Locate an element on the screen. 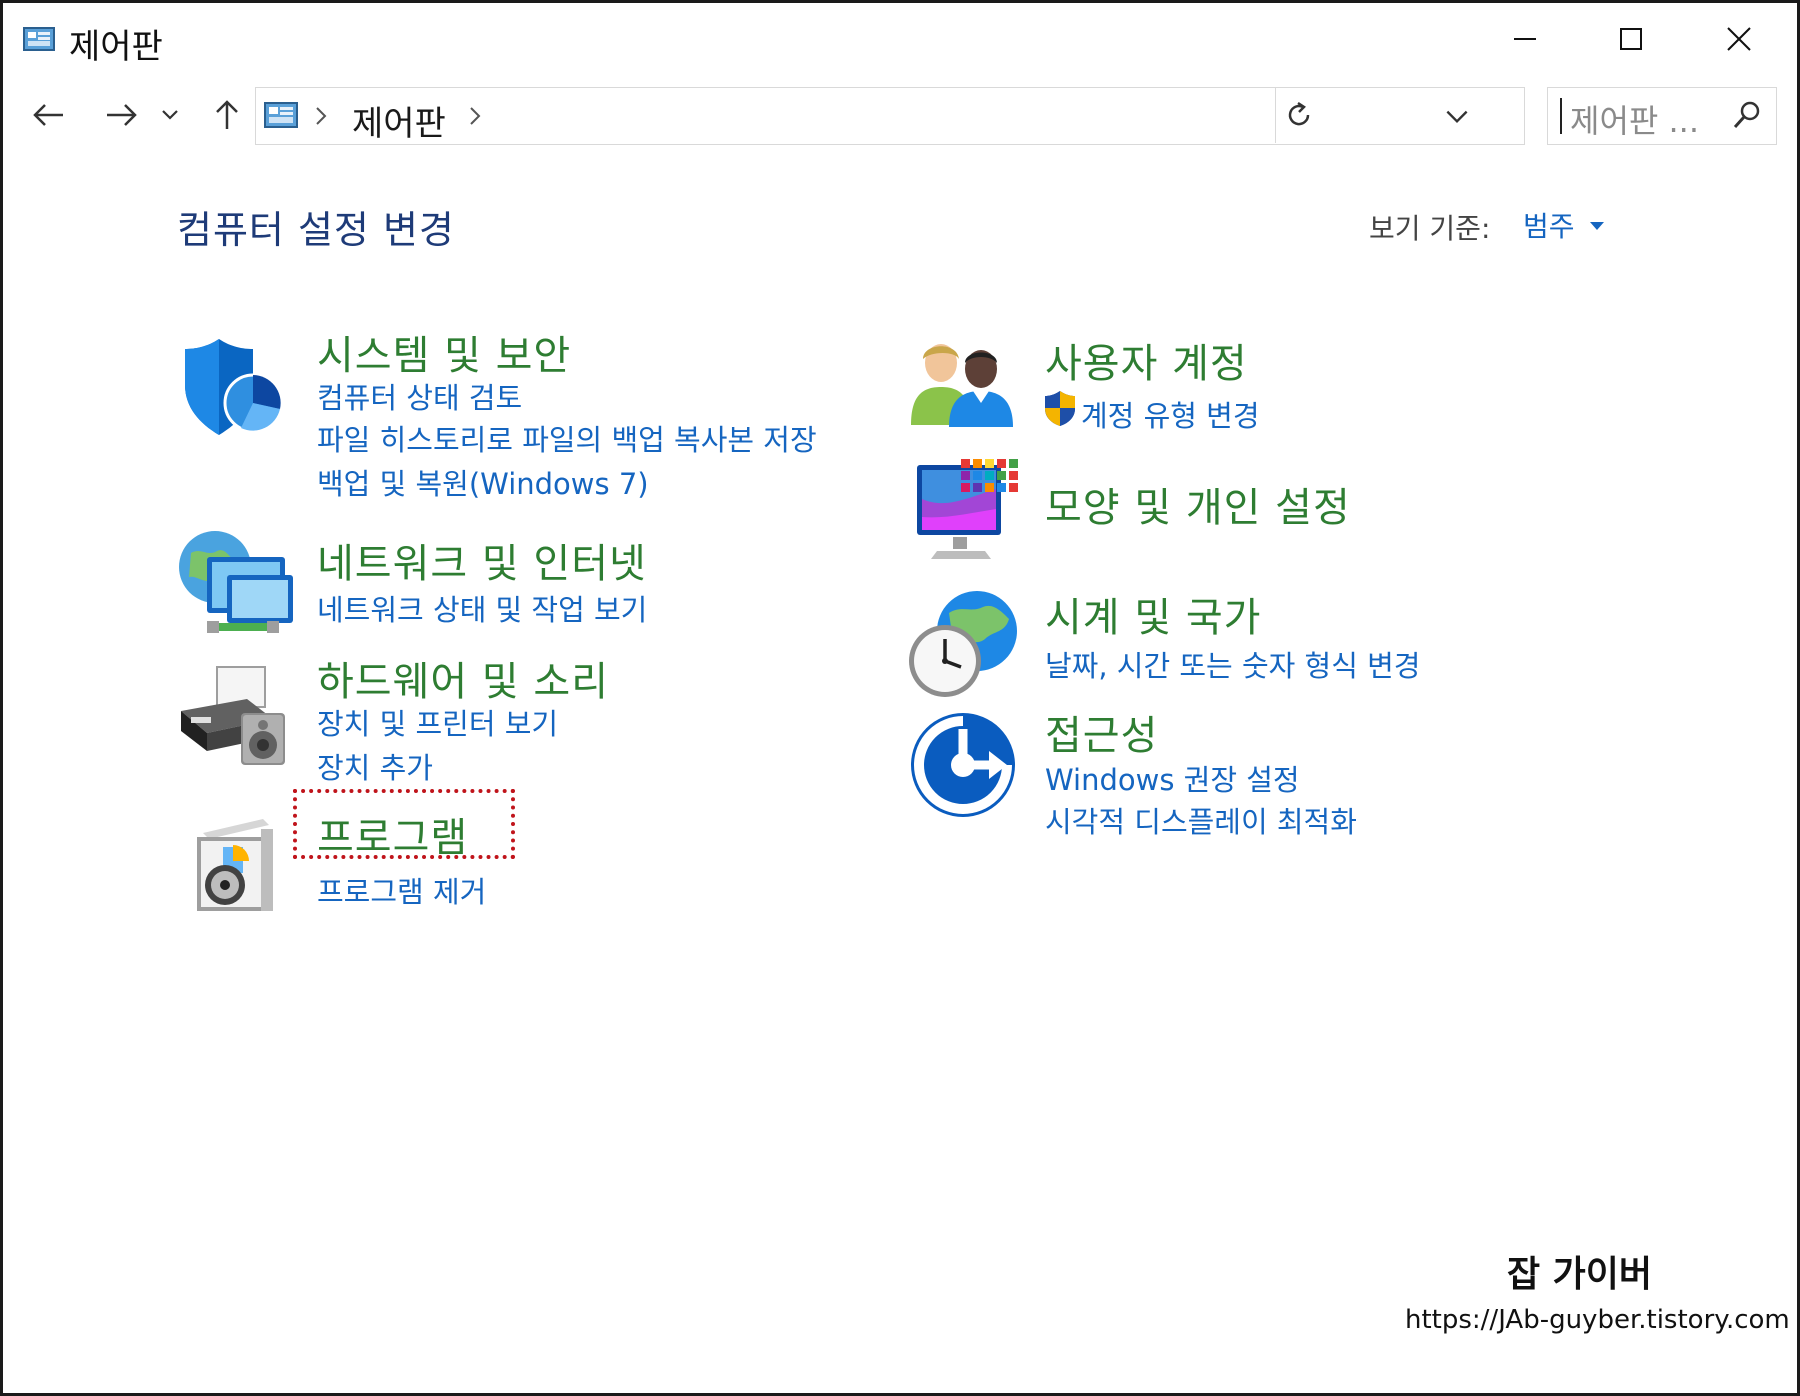 The height and width of the screenshot is (1396, 1800). up-button is located at coordinates (227, 115).